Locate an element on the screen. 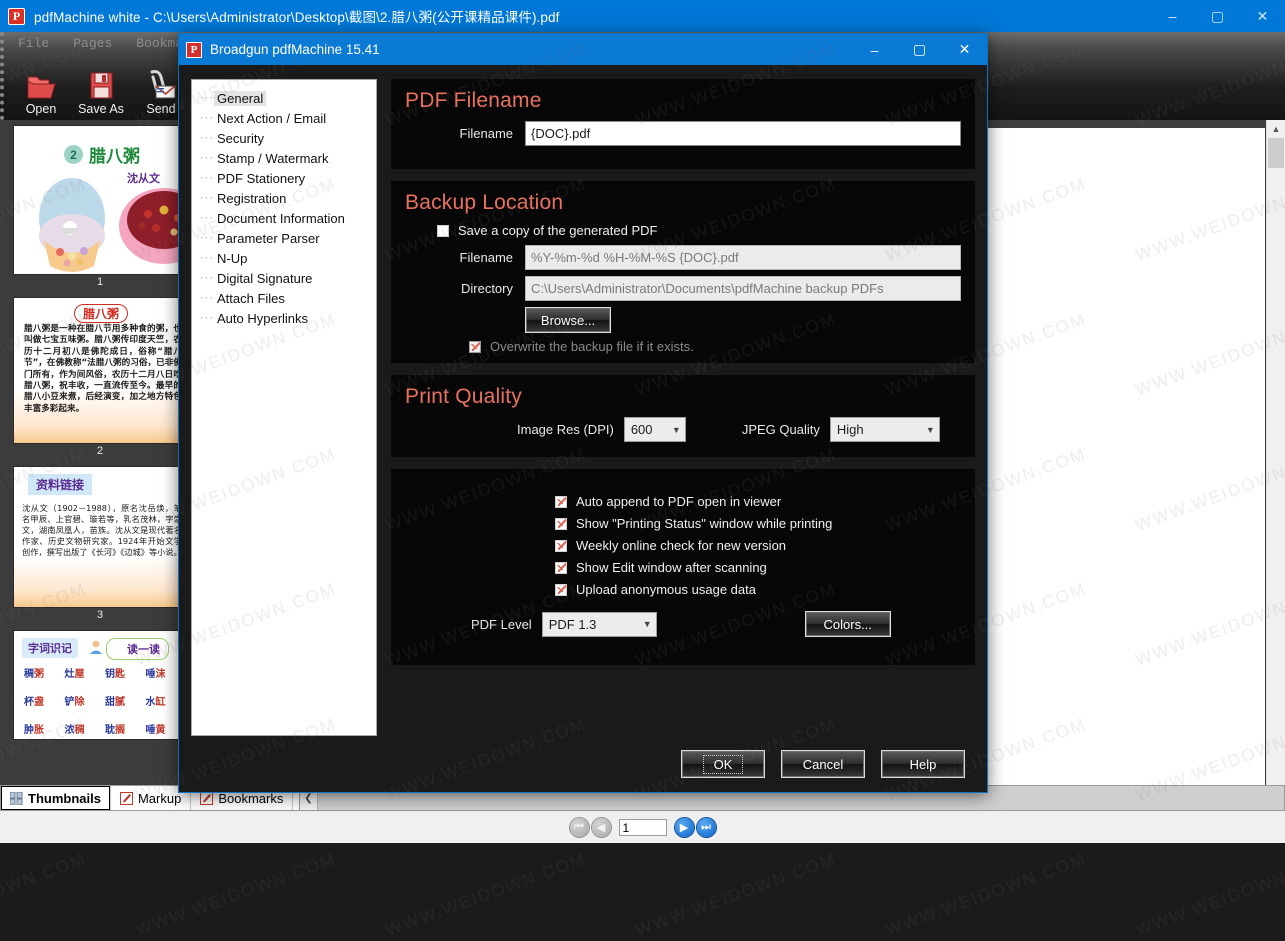 The image size is (1285, 941). backup-filename-row: Filename %Y-%m-%d %H-%M-%S {DOC}.pdf is located at coordinates (683, 257).